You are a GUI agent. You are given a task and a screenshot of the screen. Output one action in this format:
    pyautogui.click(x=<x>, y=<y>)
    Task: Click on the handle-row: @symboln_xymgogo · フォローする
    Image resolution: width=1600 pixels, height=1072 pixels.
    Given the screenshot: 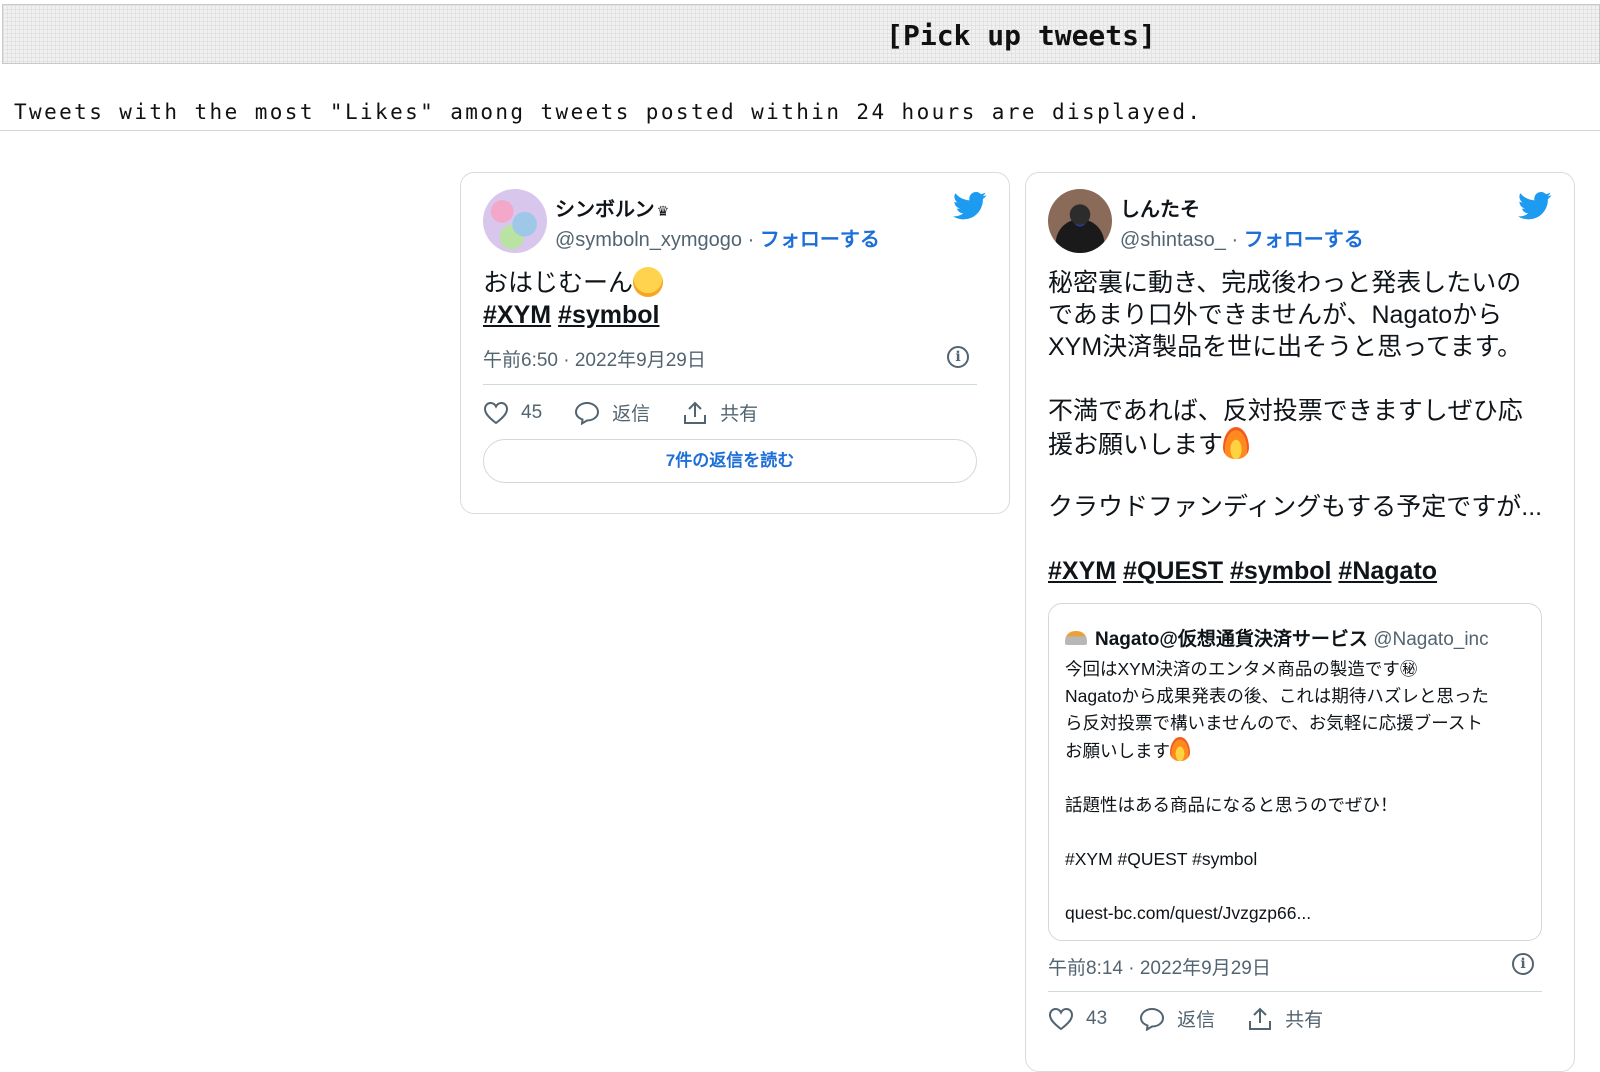 What is the action you would take?
    pyautogui.click(x=717, y=237)
    